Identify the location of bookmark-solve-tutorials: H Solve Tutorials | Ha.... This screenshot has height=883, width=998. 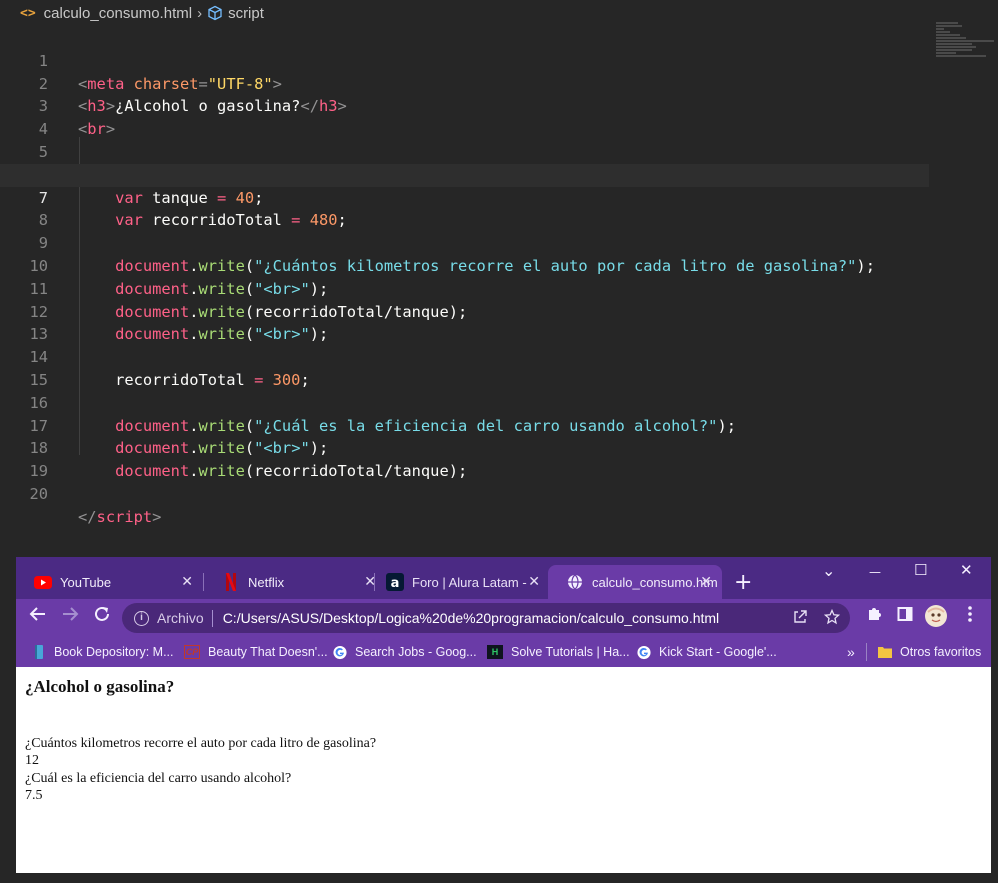
(558, 652).